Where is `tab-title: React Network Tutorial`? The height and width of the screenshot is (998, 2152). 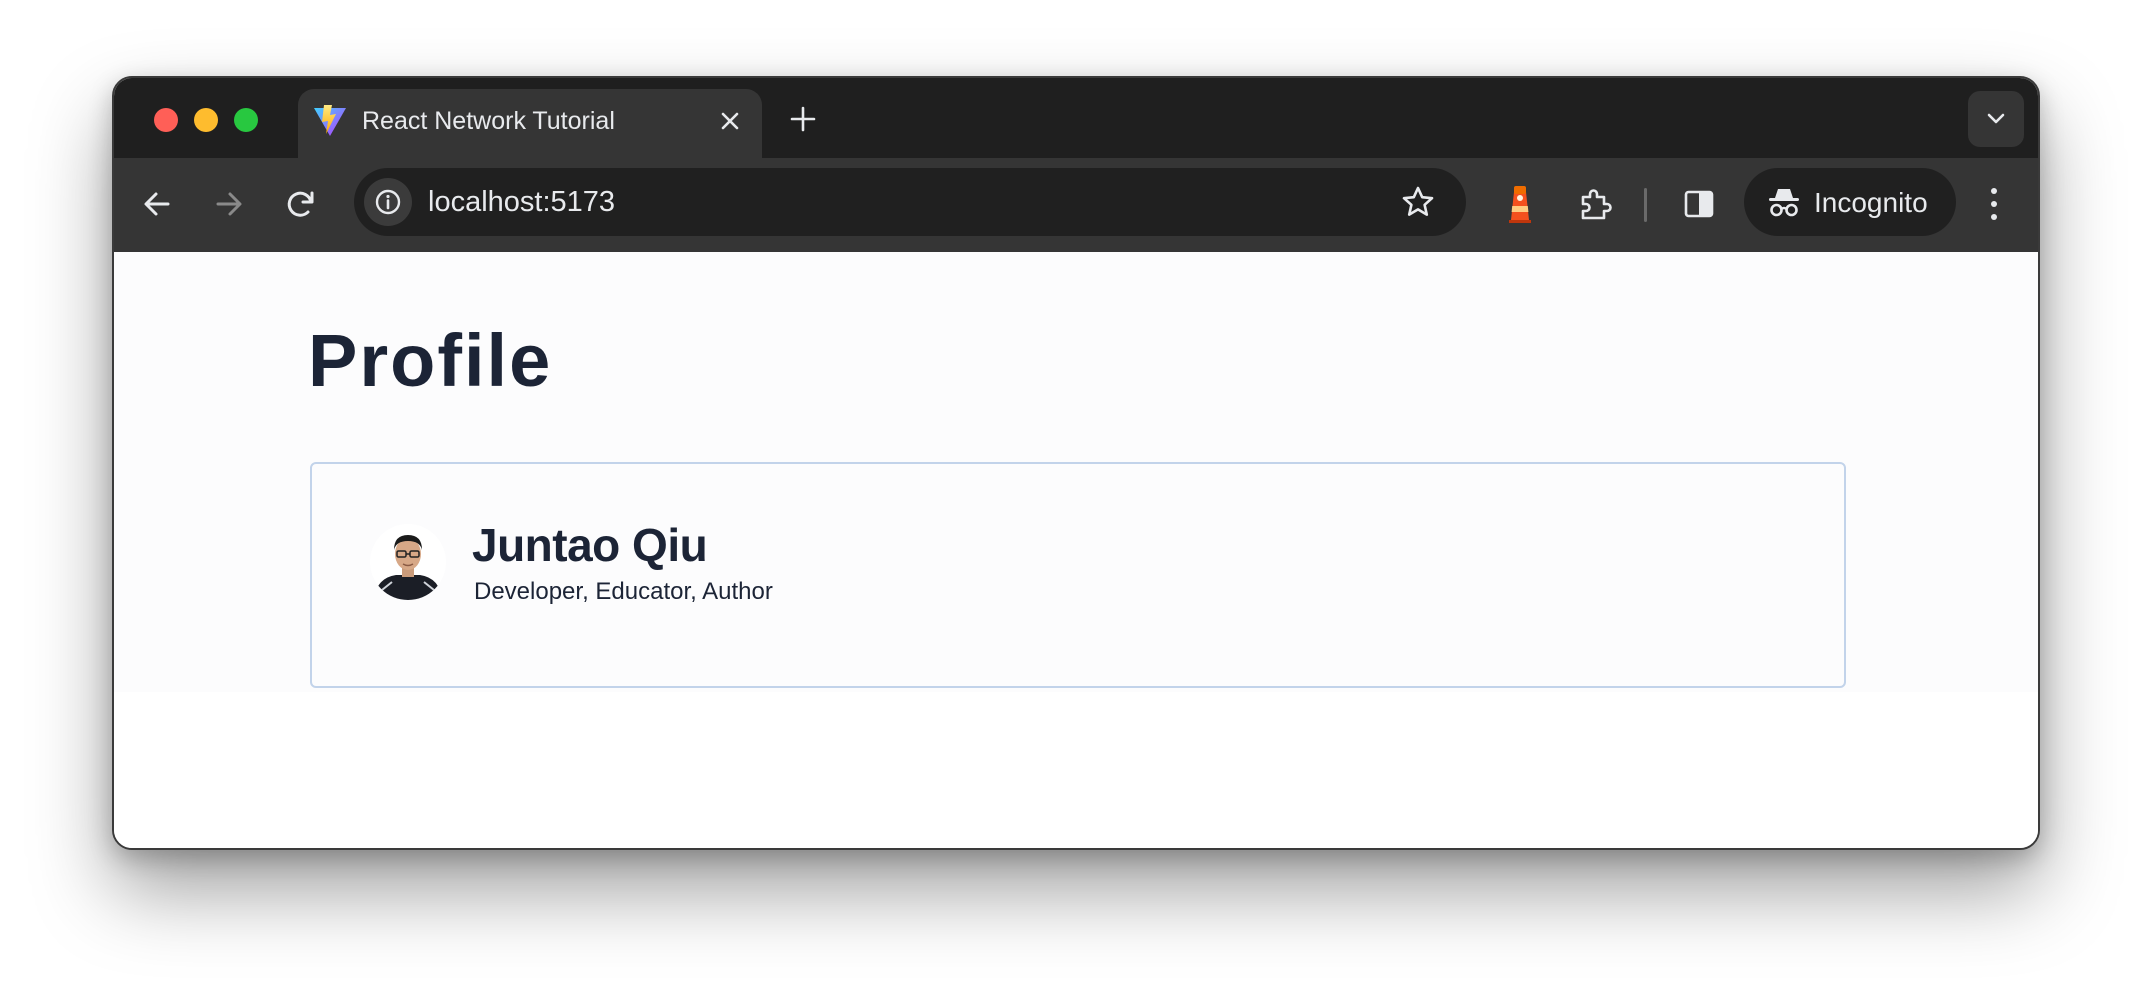 tab-title: React Network Tutorial is located at coordinates (488, 121).